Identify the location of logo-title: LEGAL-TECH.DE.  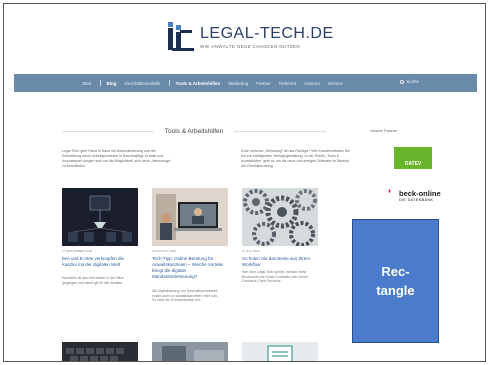
(267, 33).